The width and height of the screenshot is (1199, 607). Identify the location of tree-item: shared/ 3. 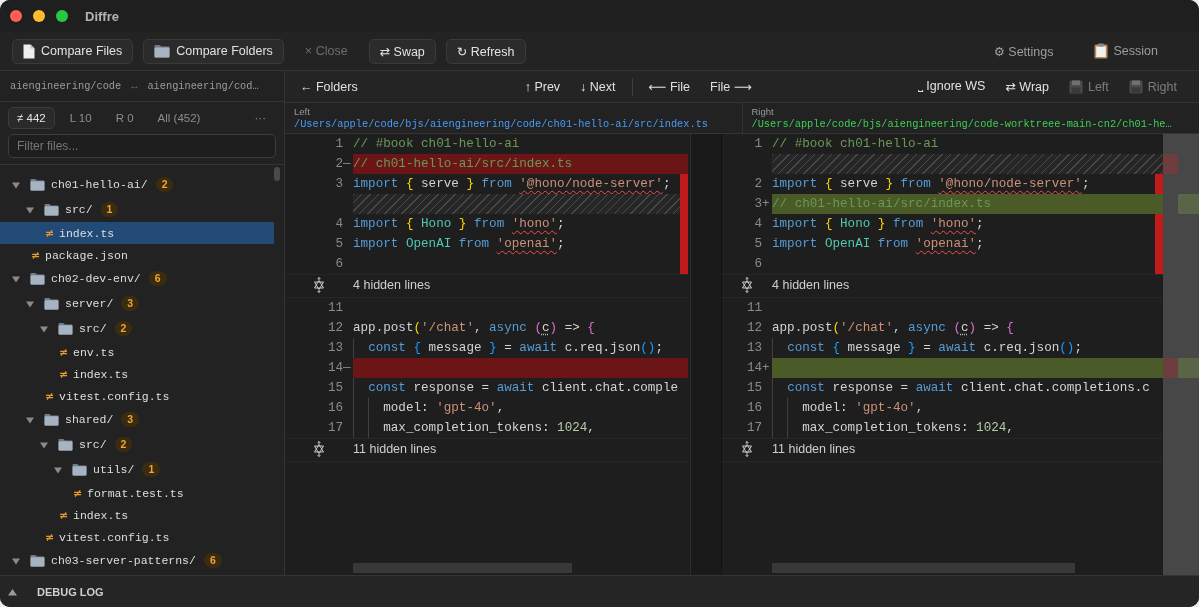
(137, 419).